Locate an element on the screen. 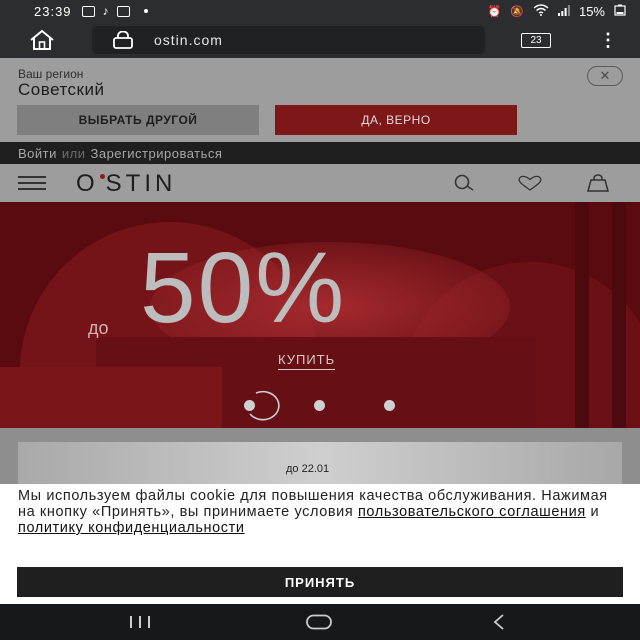 The width and height of the screenshot is (640, 640). wifi-icon is located at coordinates (541, 11).